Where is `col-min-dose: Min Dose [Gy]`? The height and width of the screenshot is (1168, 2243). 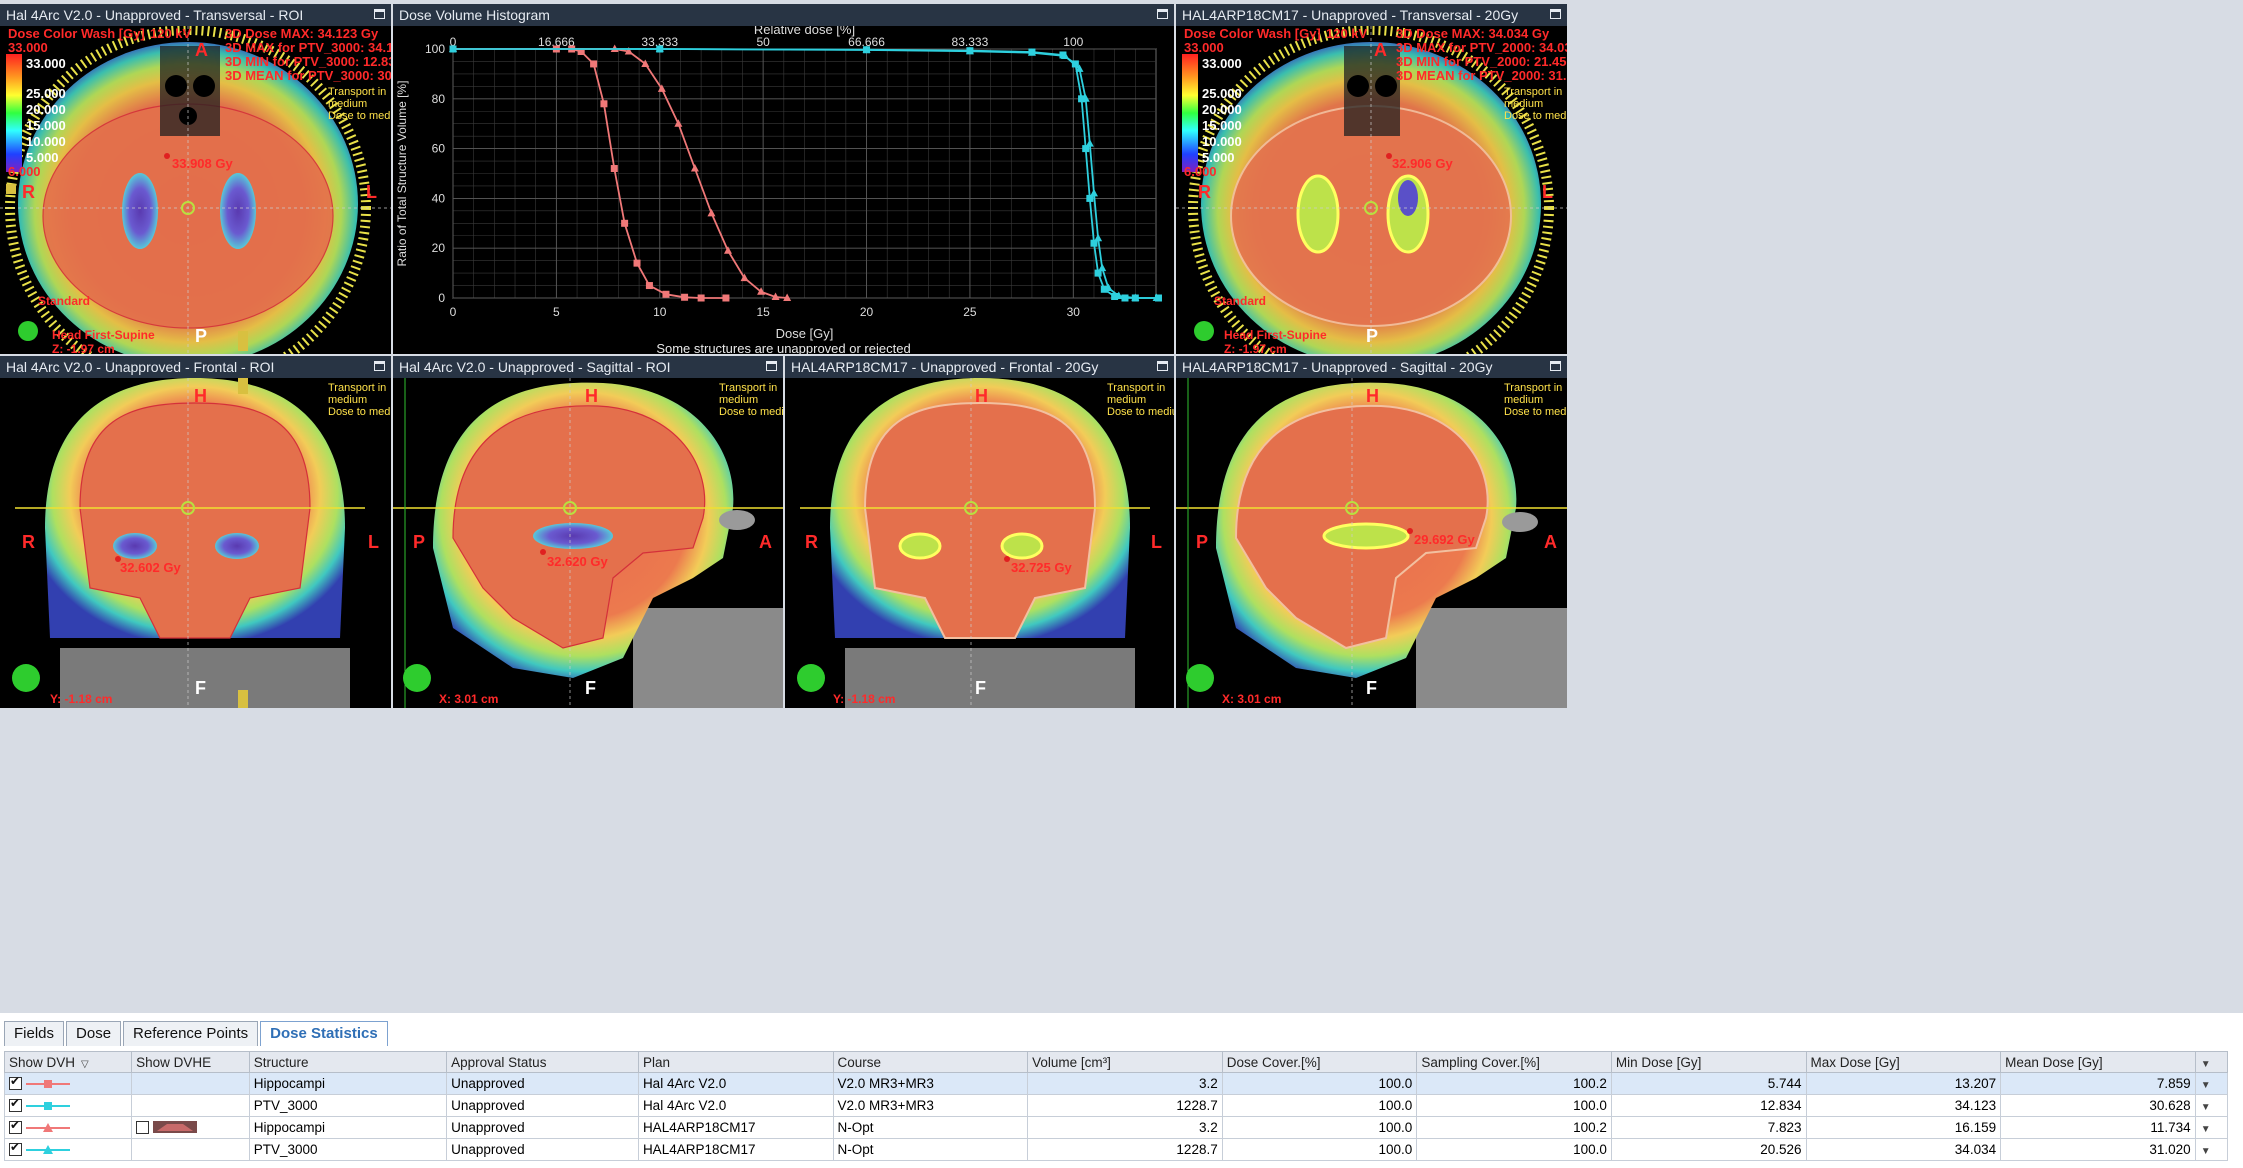
col-min-dose: Min Dose [Gy] is located at coordinates (1708, 1062).